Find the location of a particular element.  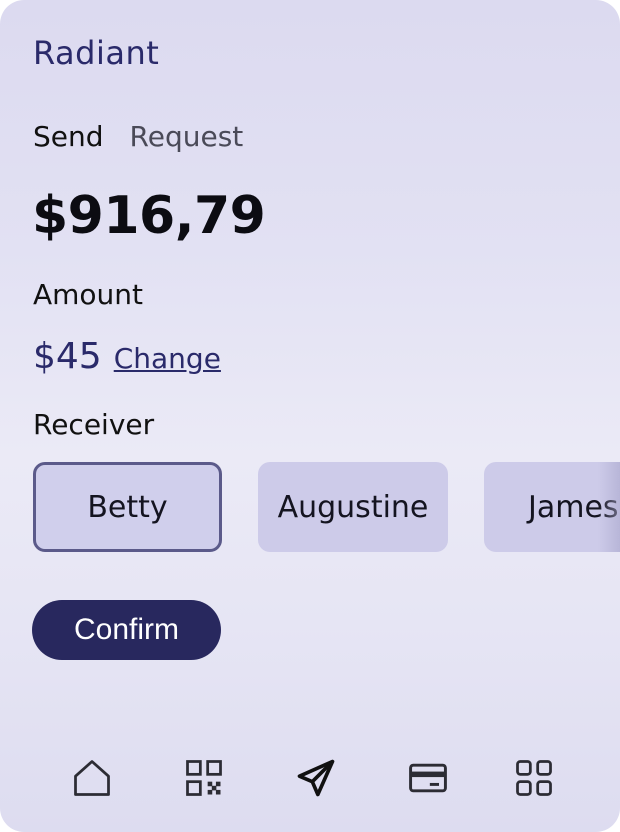

mode-tabs: Send Request is located at coordinates (138, 136).